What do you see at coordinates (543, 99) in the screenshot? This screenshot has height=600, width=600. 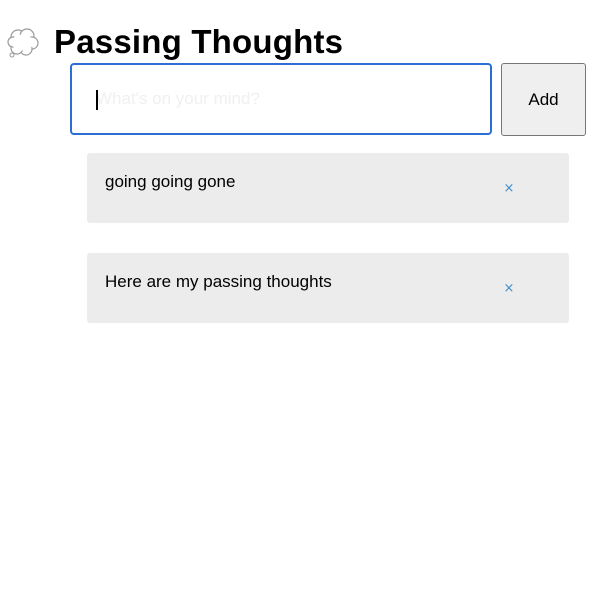 I see `add-button: Add` at bounding box center [543, 99].